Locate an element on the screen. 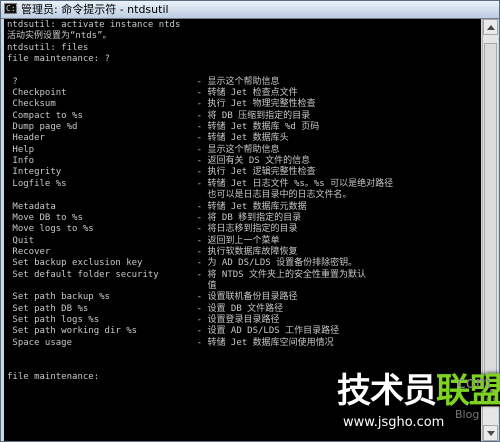 This screenshot has height=442, width=500. title-bar: C:\ 管理员: 命令提示符 - ntdsutil is located at coordinates (250, 10).